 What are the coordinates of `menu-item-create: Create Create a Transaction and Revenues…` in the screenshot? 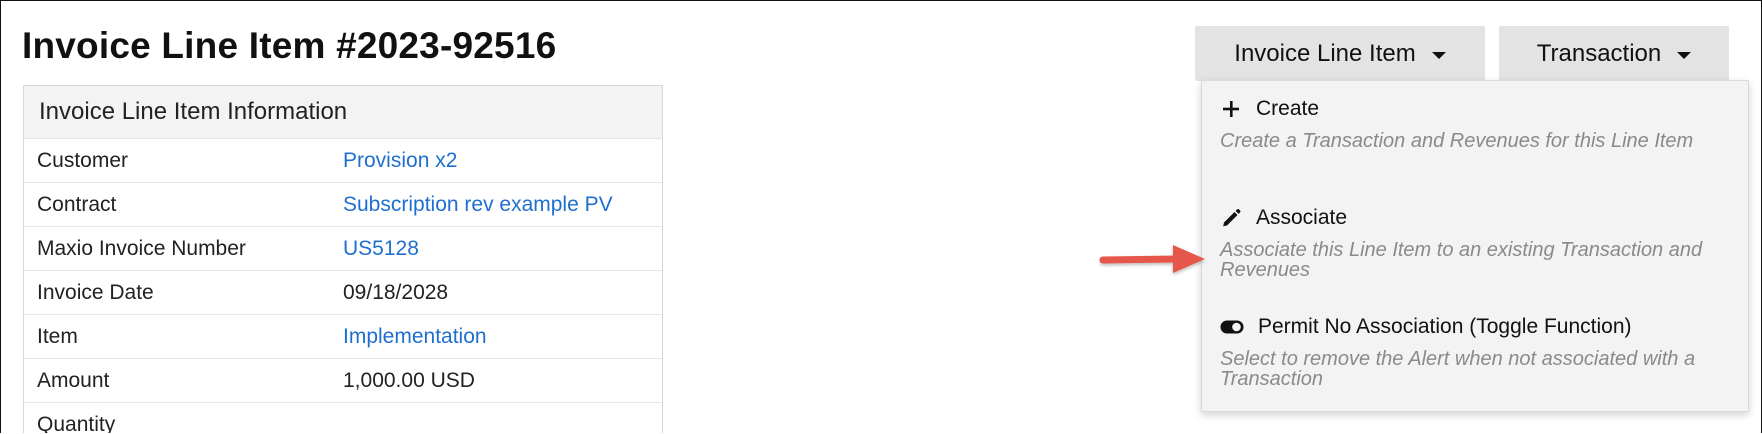 It's located at (1475, 123).